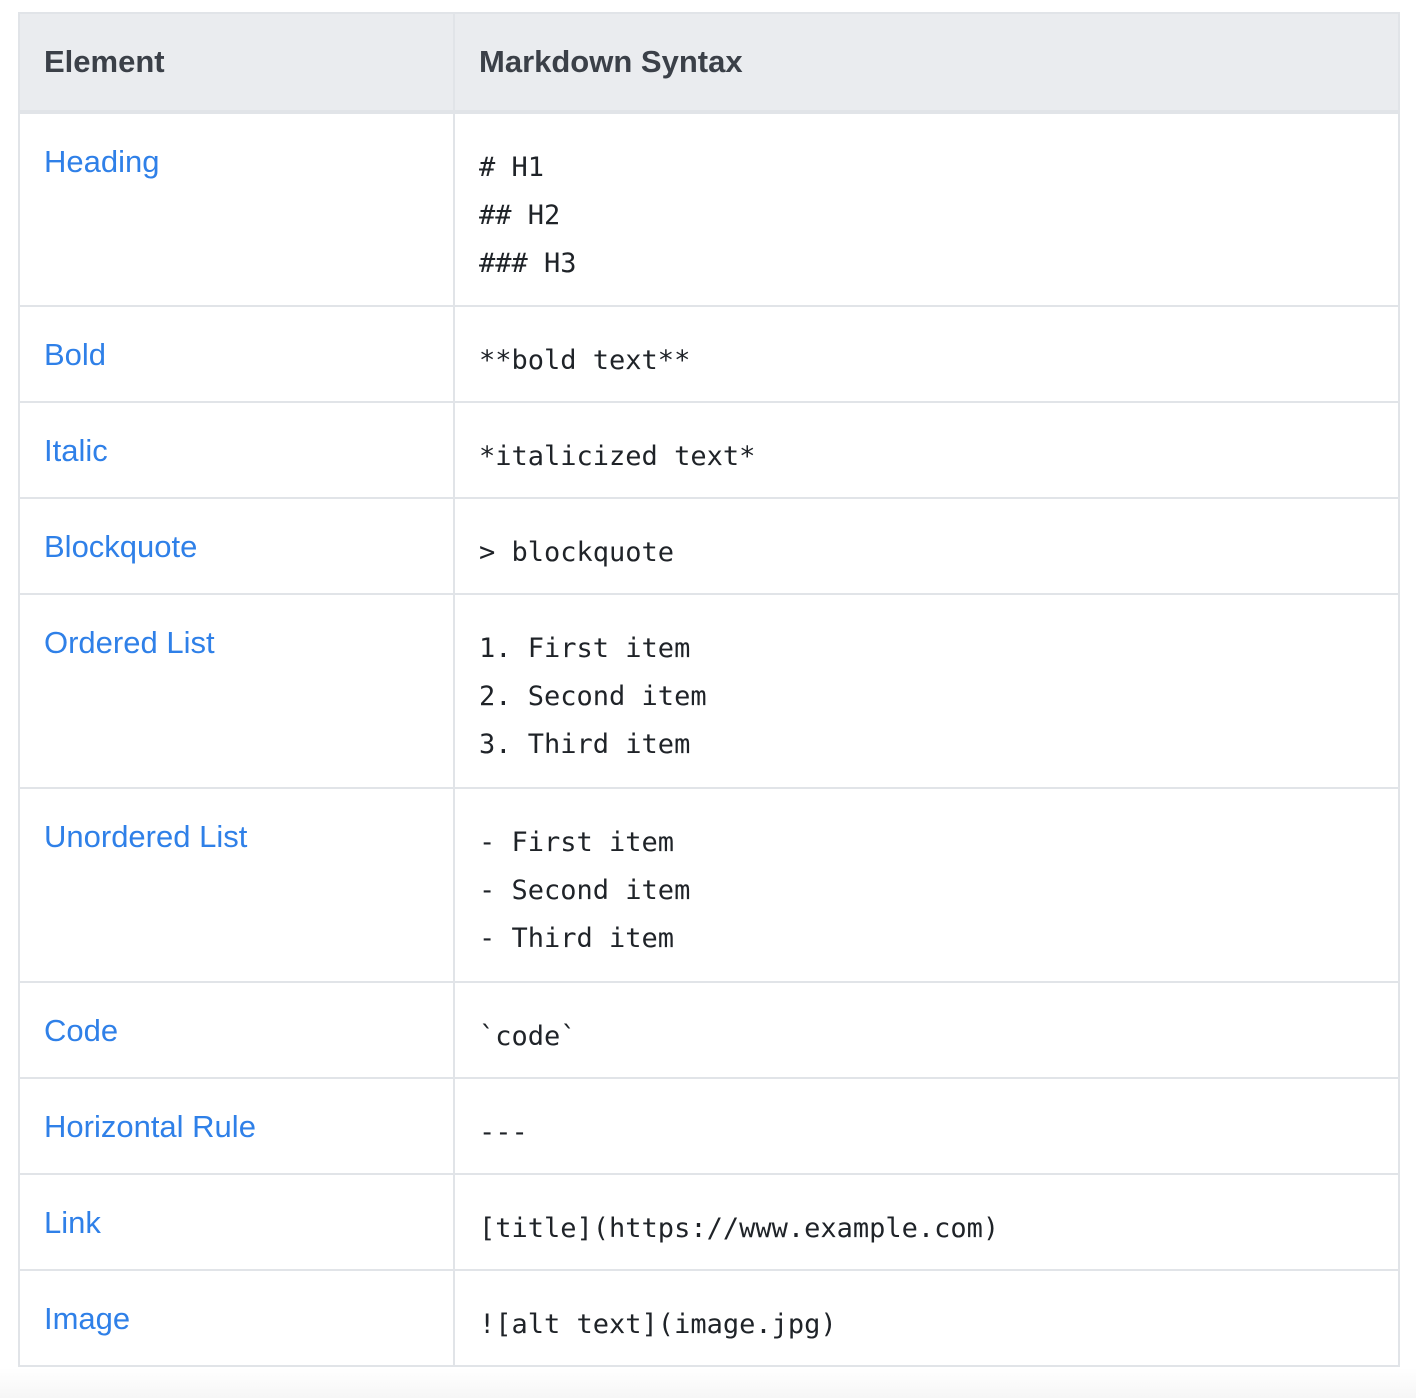 The width and height of the screenshot is (1416, 1398). I want to click on syntax-cell: ![alt text](image.jpg), so click(926, 1318).